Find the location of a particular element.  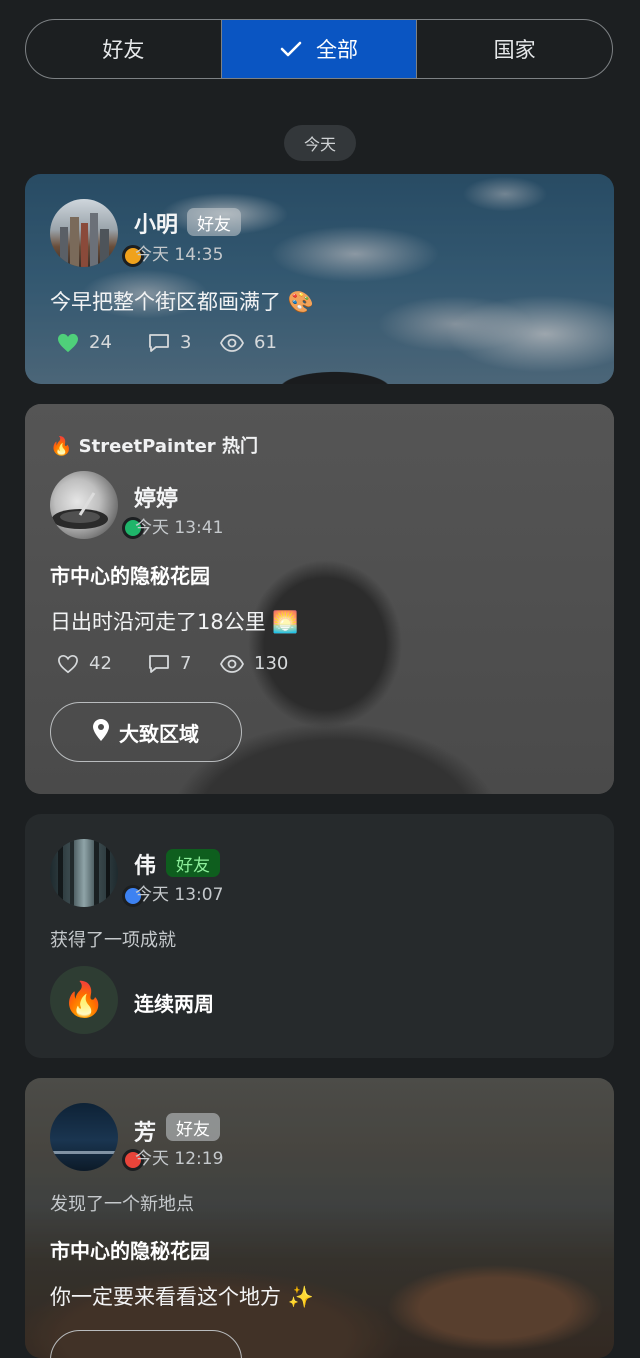

turntable-image is located at coordinates (80, 510).